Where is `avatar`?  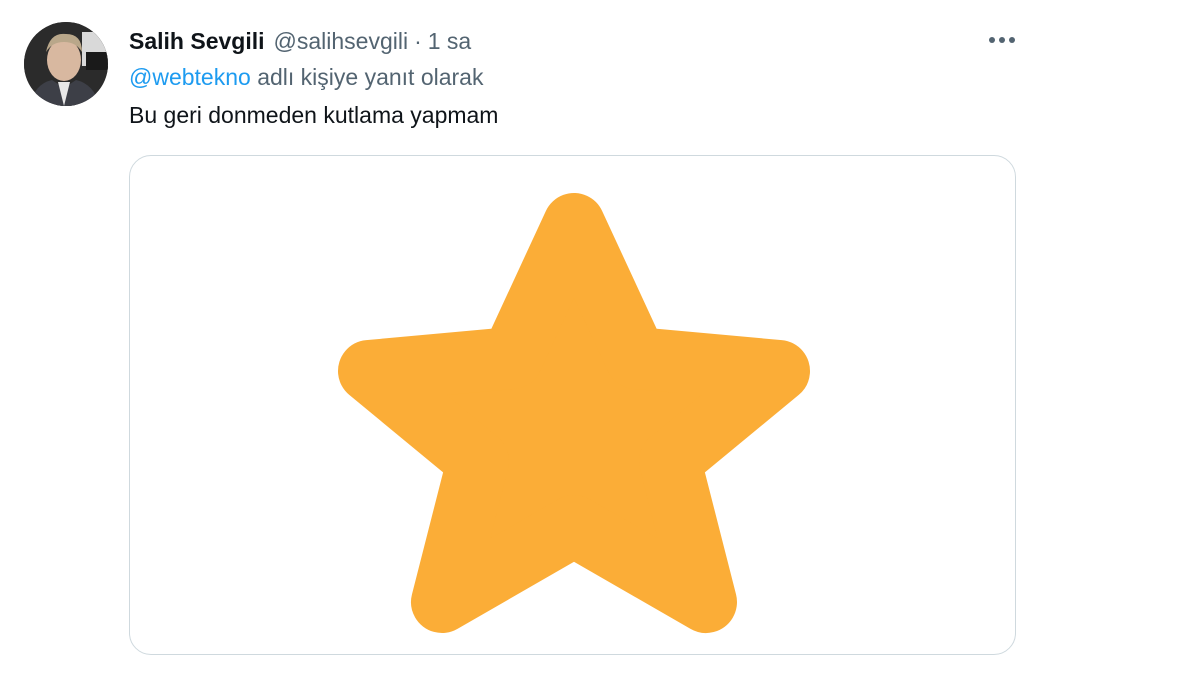
avatar is located at coordinates (66, 64).